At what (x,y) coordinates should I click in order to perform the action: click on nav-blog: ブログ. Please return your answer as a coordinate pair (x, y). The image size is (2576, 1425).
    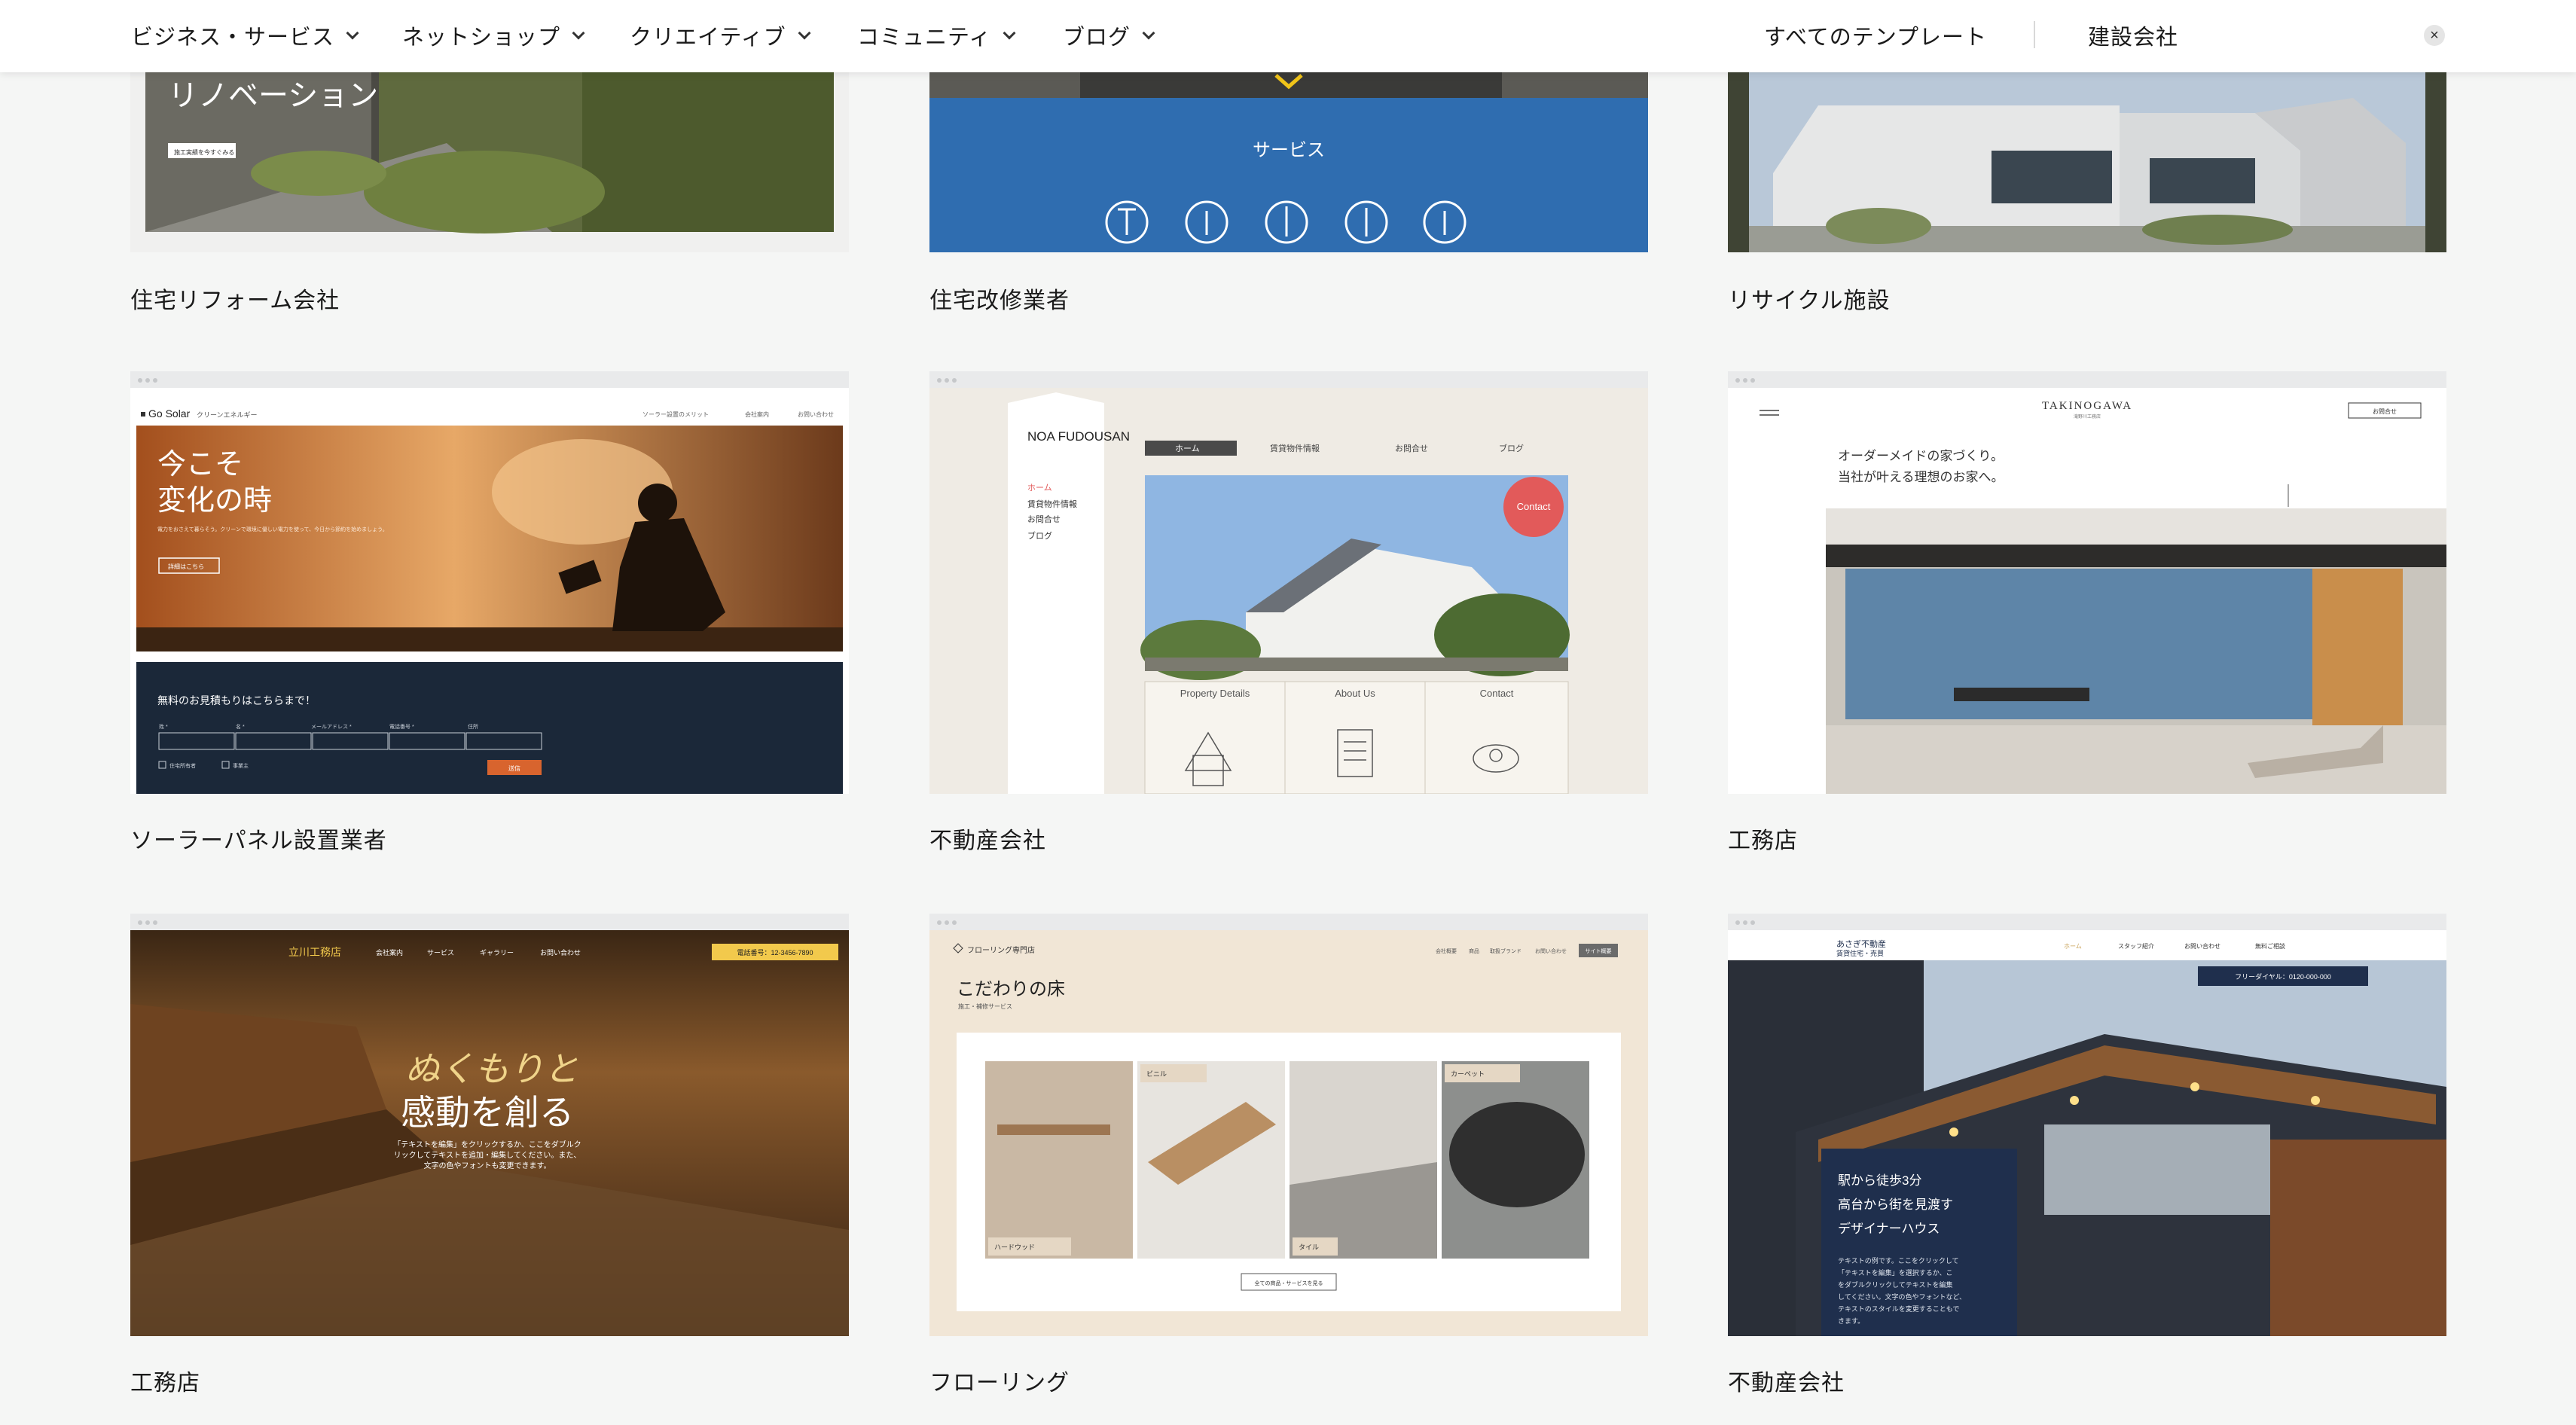
    Looking at the image, I should click on (1109, 35).